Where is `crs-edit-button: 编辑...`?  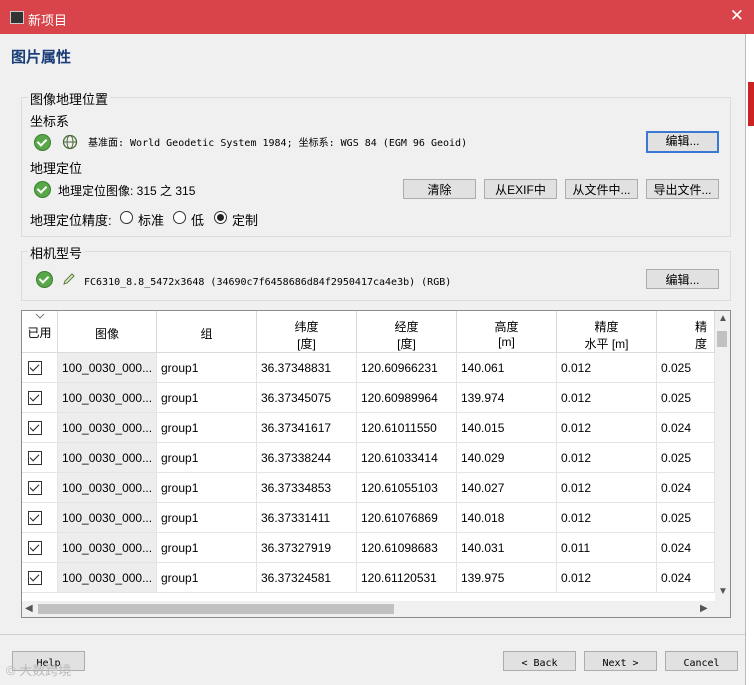 crs-edit-button: 编辑... is located at coordinates (682, 142).